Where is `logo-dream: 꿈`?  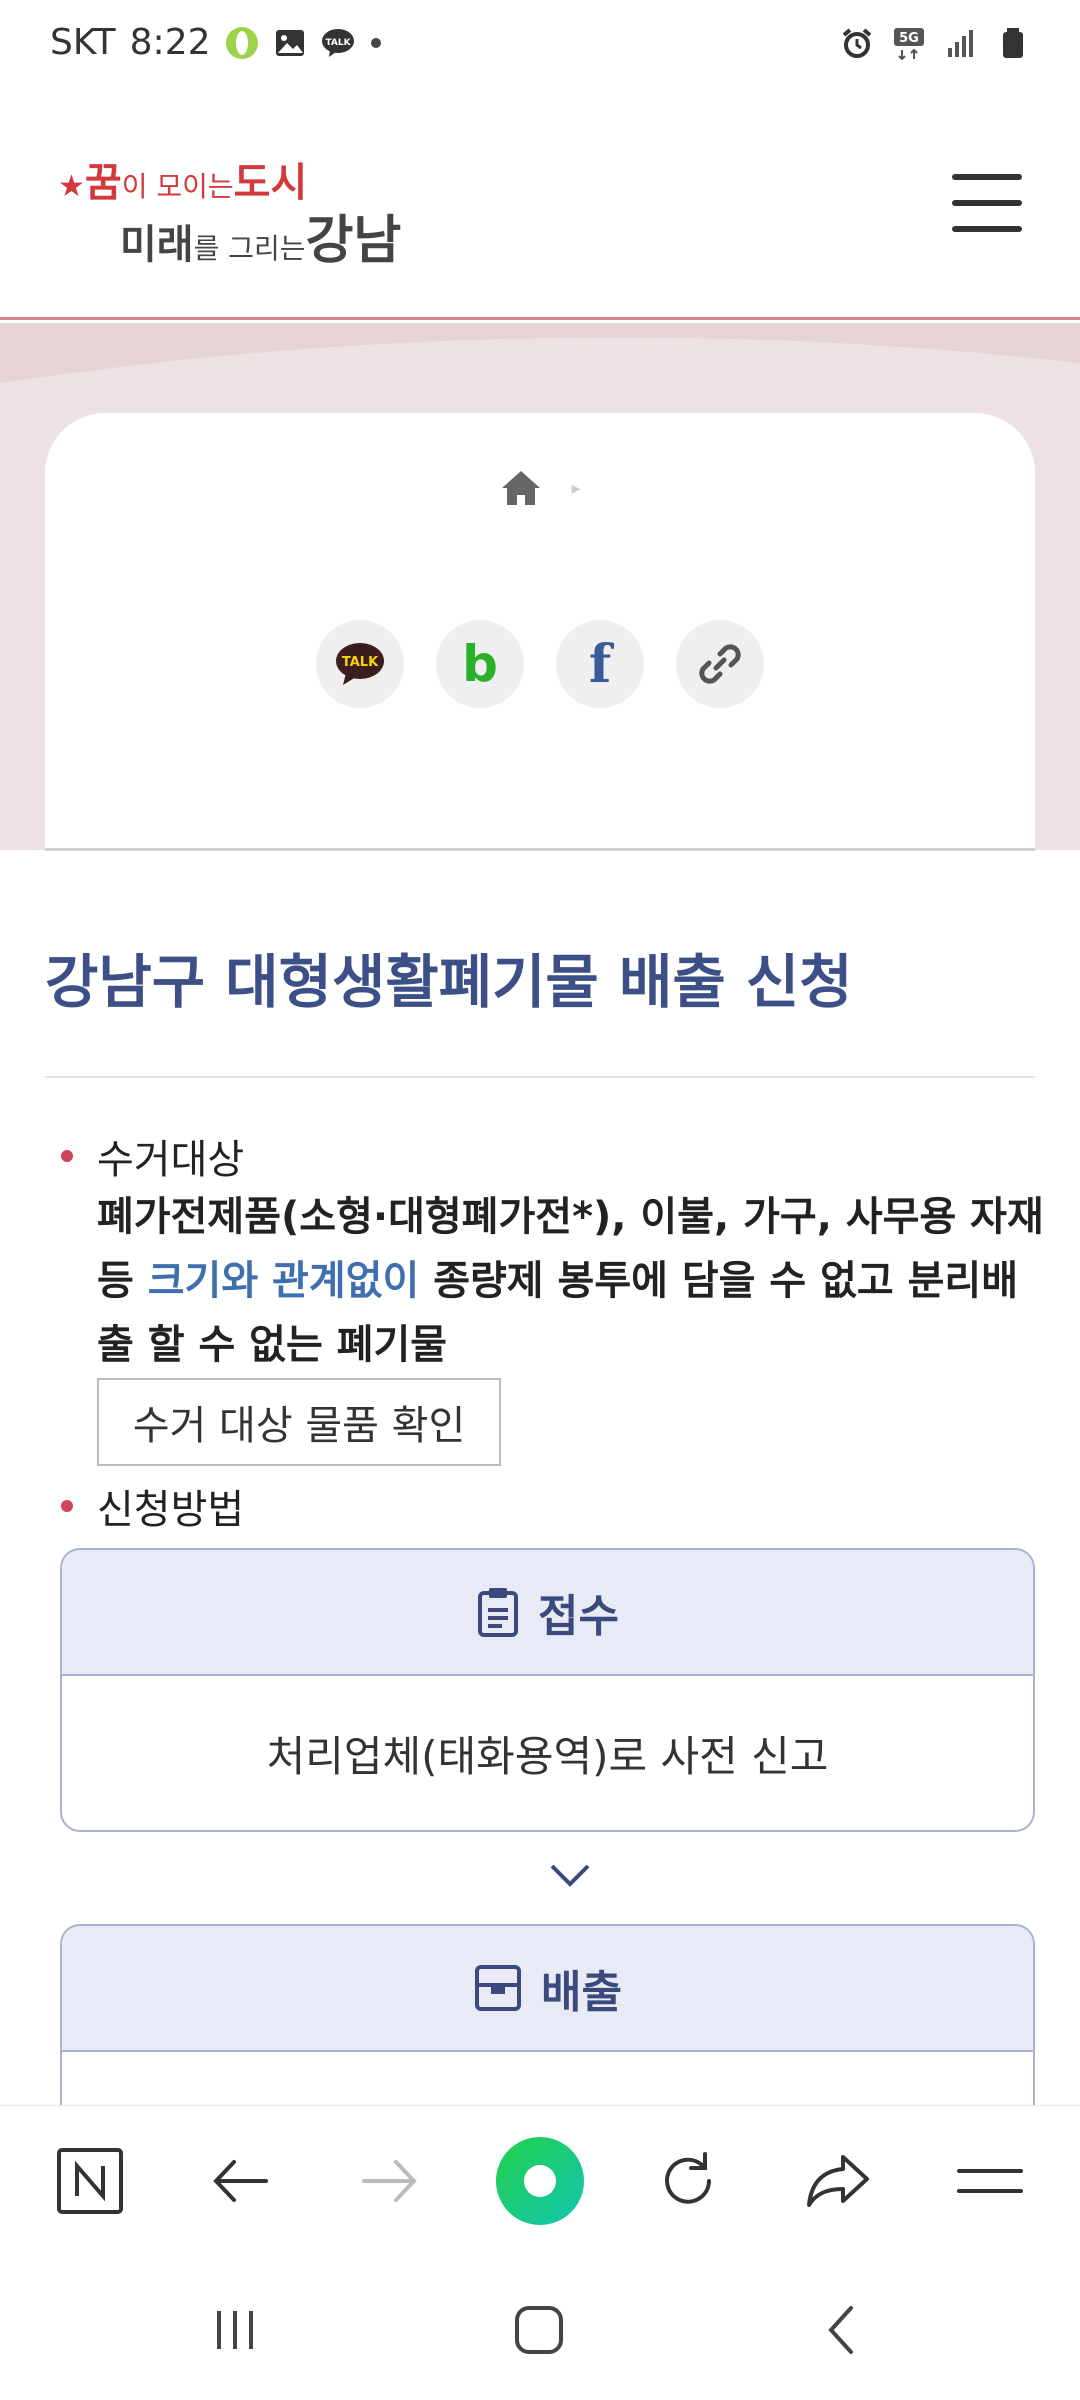 logo-dream: 꿈 is located at coordinates (103, 183).